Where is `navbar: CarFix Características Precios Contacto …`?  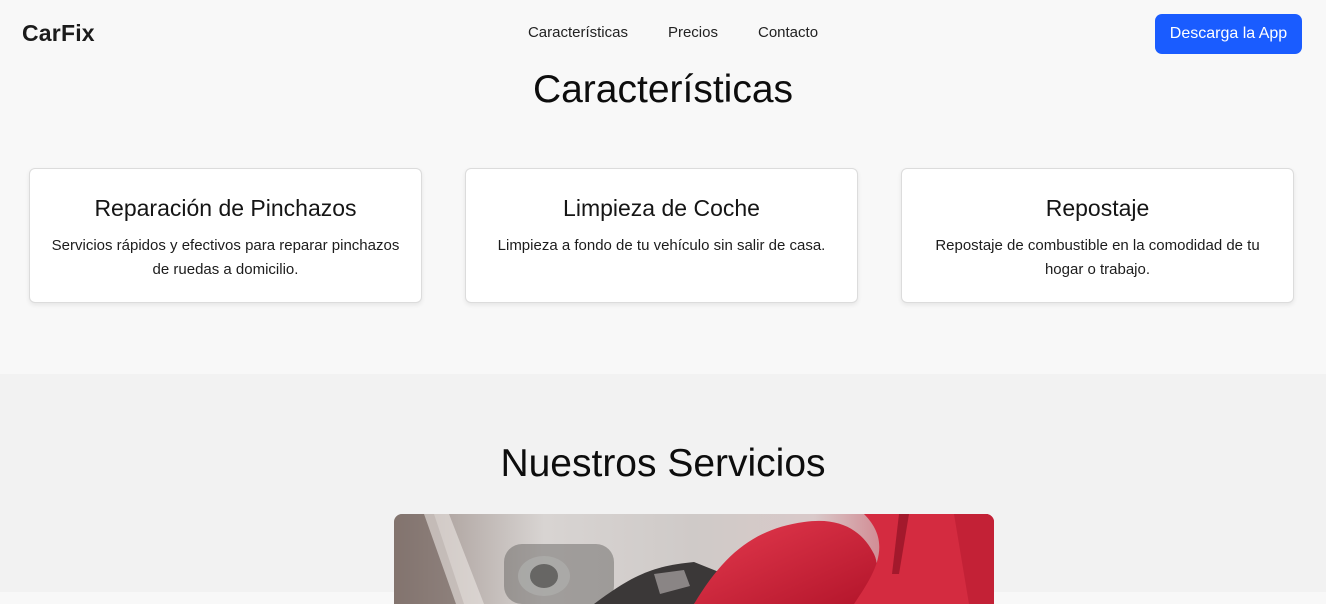 navbar: CarFix Características Precios Contacto … is located at coordinates (663, 34).